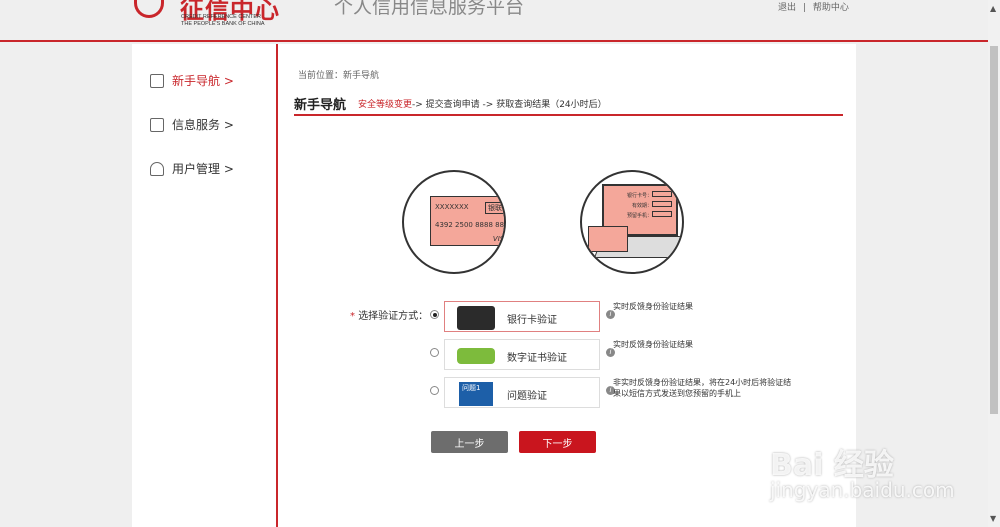 Image resolution: width=1000 pixels, height=527 pixels. What do you see at coordinates (205, 285) in the screenshot?
I see `sidebar: 新手导航 > 信息服务 > 用户管理 >` at bounding box center [205, 285].